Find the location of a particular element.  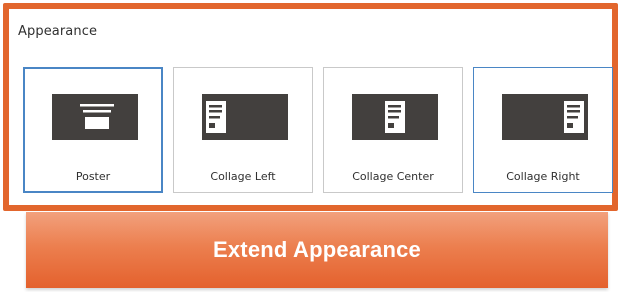

option-collage-center: Collage Center is located at coordinates (393, 130).